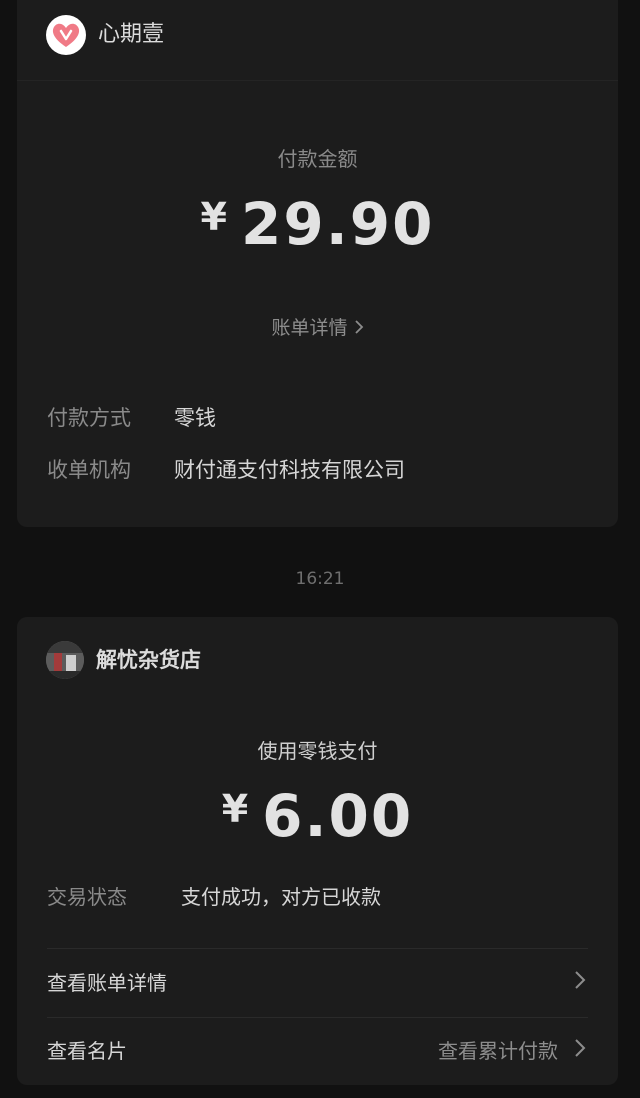 The height and width of the screenshot is (1098, 640). I want to click on view-total-link: 查看累计付款, so click(512, 1051).